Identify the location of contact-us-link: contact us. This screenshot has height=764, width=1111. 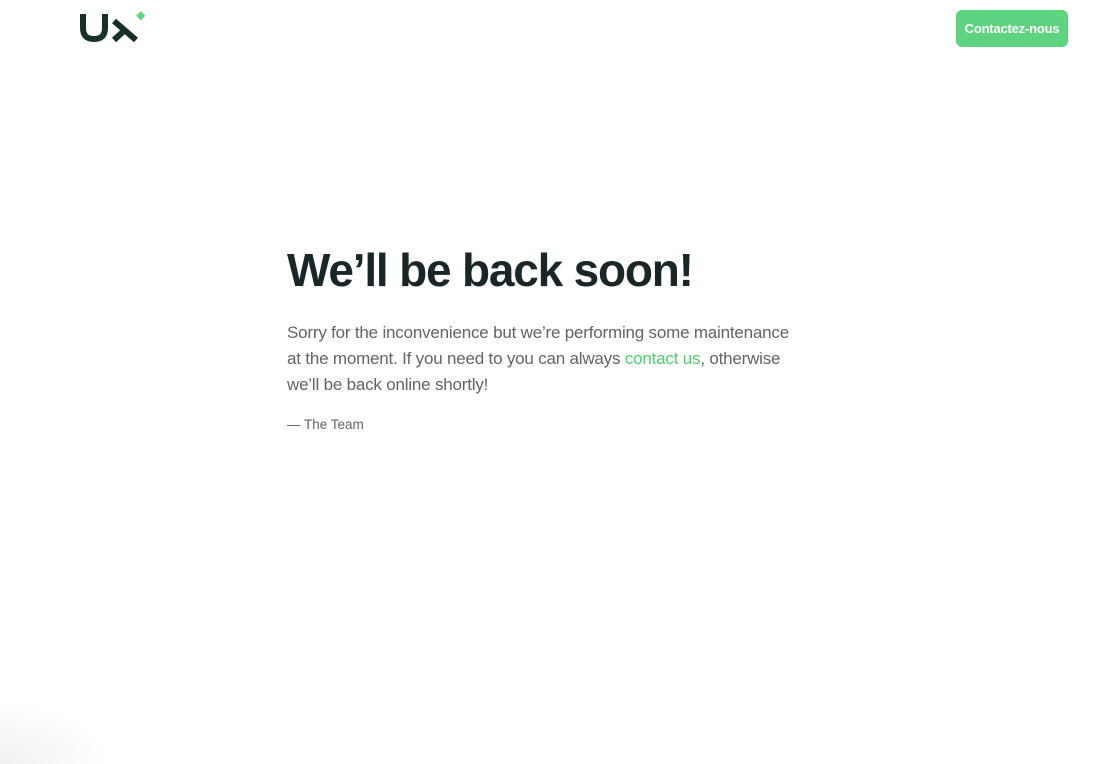
(663, 358).